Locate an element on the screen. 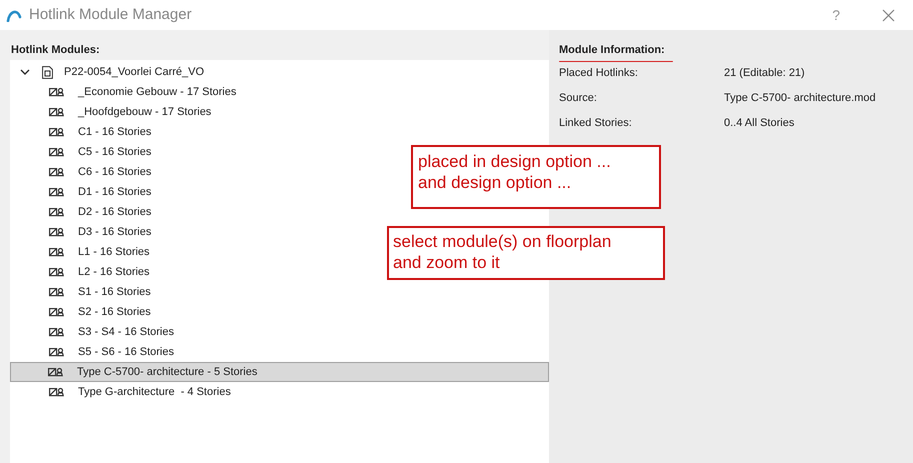 This screenshot has height=463, width=913. tree-item: S5 - S6 - 16 Stories is located at coordinates (94, 352).